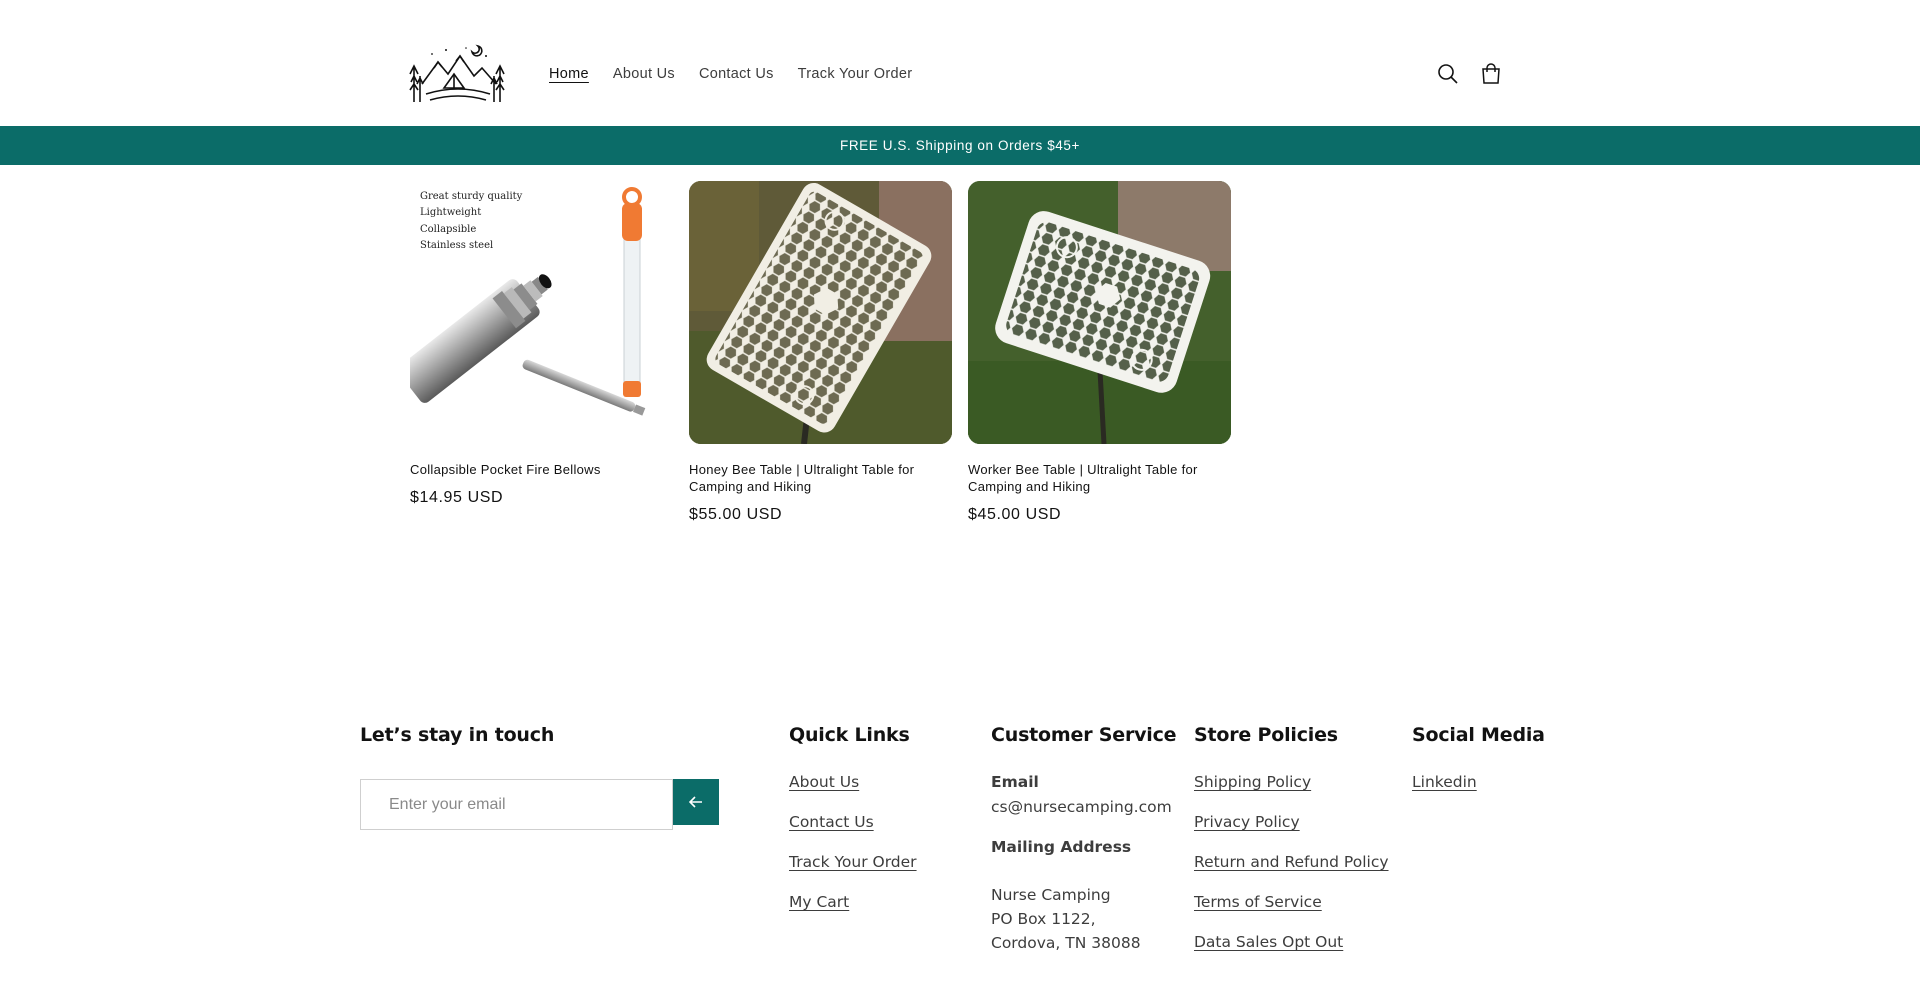 The width and height of the screenshot is (1920, 993). I want to click on announcement-text: FREE U.S. Shipping on Orders $45+, so click(960, 145).